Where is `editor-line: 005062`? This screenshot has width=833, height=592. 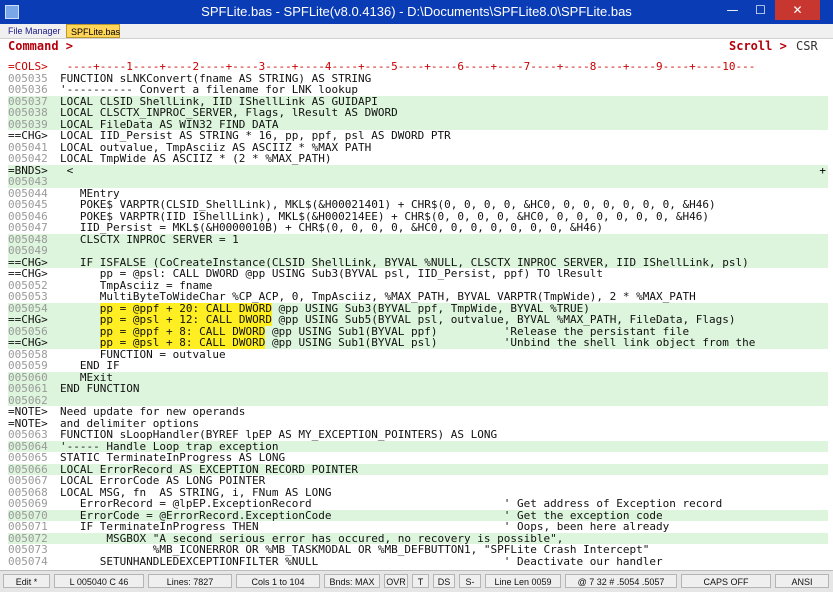
editor-line: 005062 is located at coordinates (418, 400).